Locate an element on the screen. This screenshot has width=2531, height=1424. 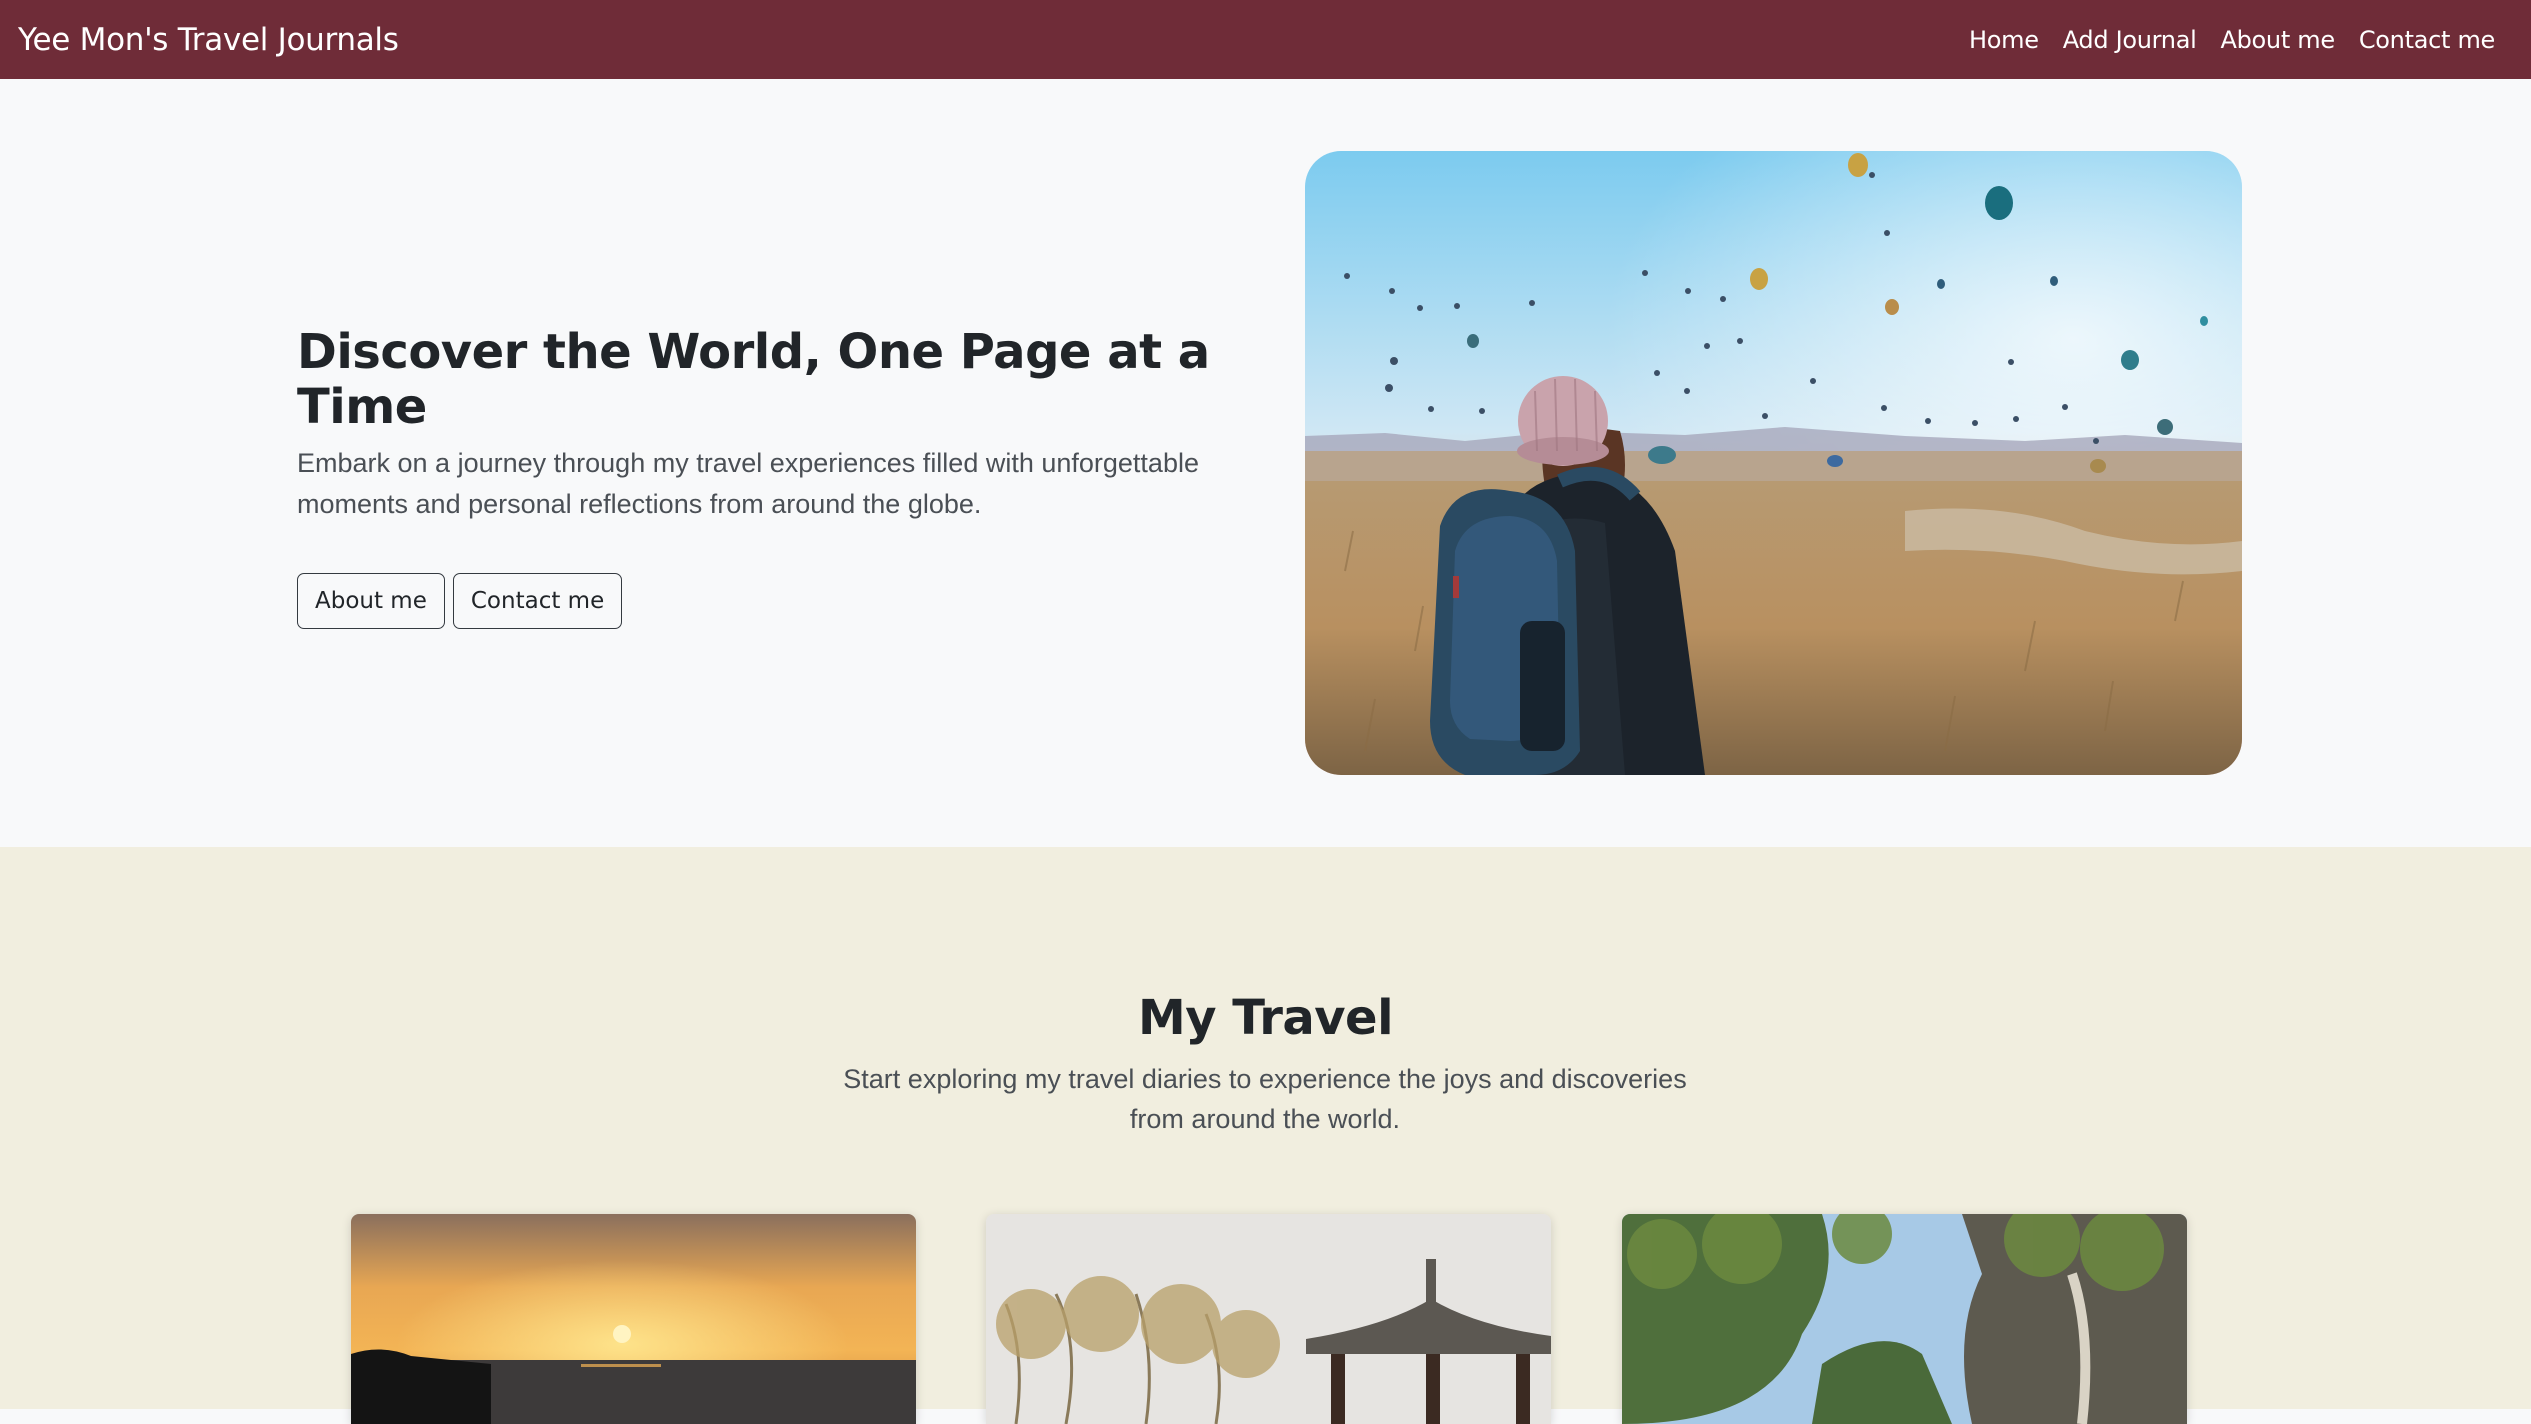
travel-card-pavilion is located at coordinates (1268, 1319).